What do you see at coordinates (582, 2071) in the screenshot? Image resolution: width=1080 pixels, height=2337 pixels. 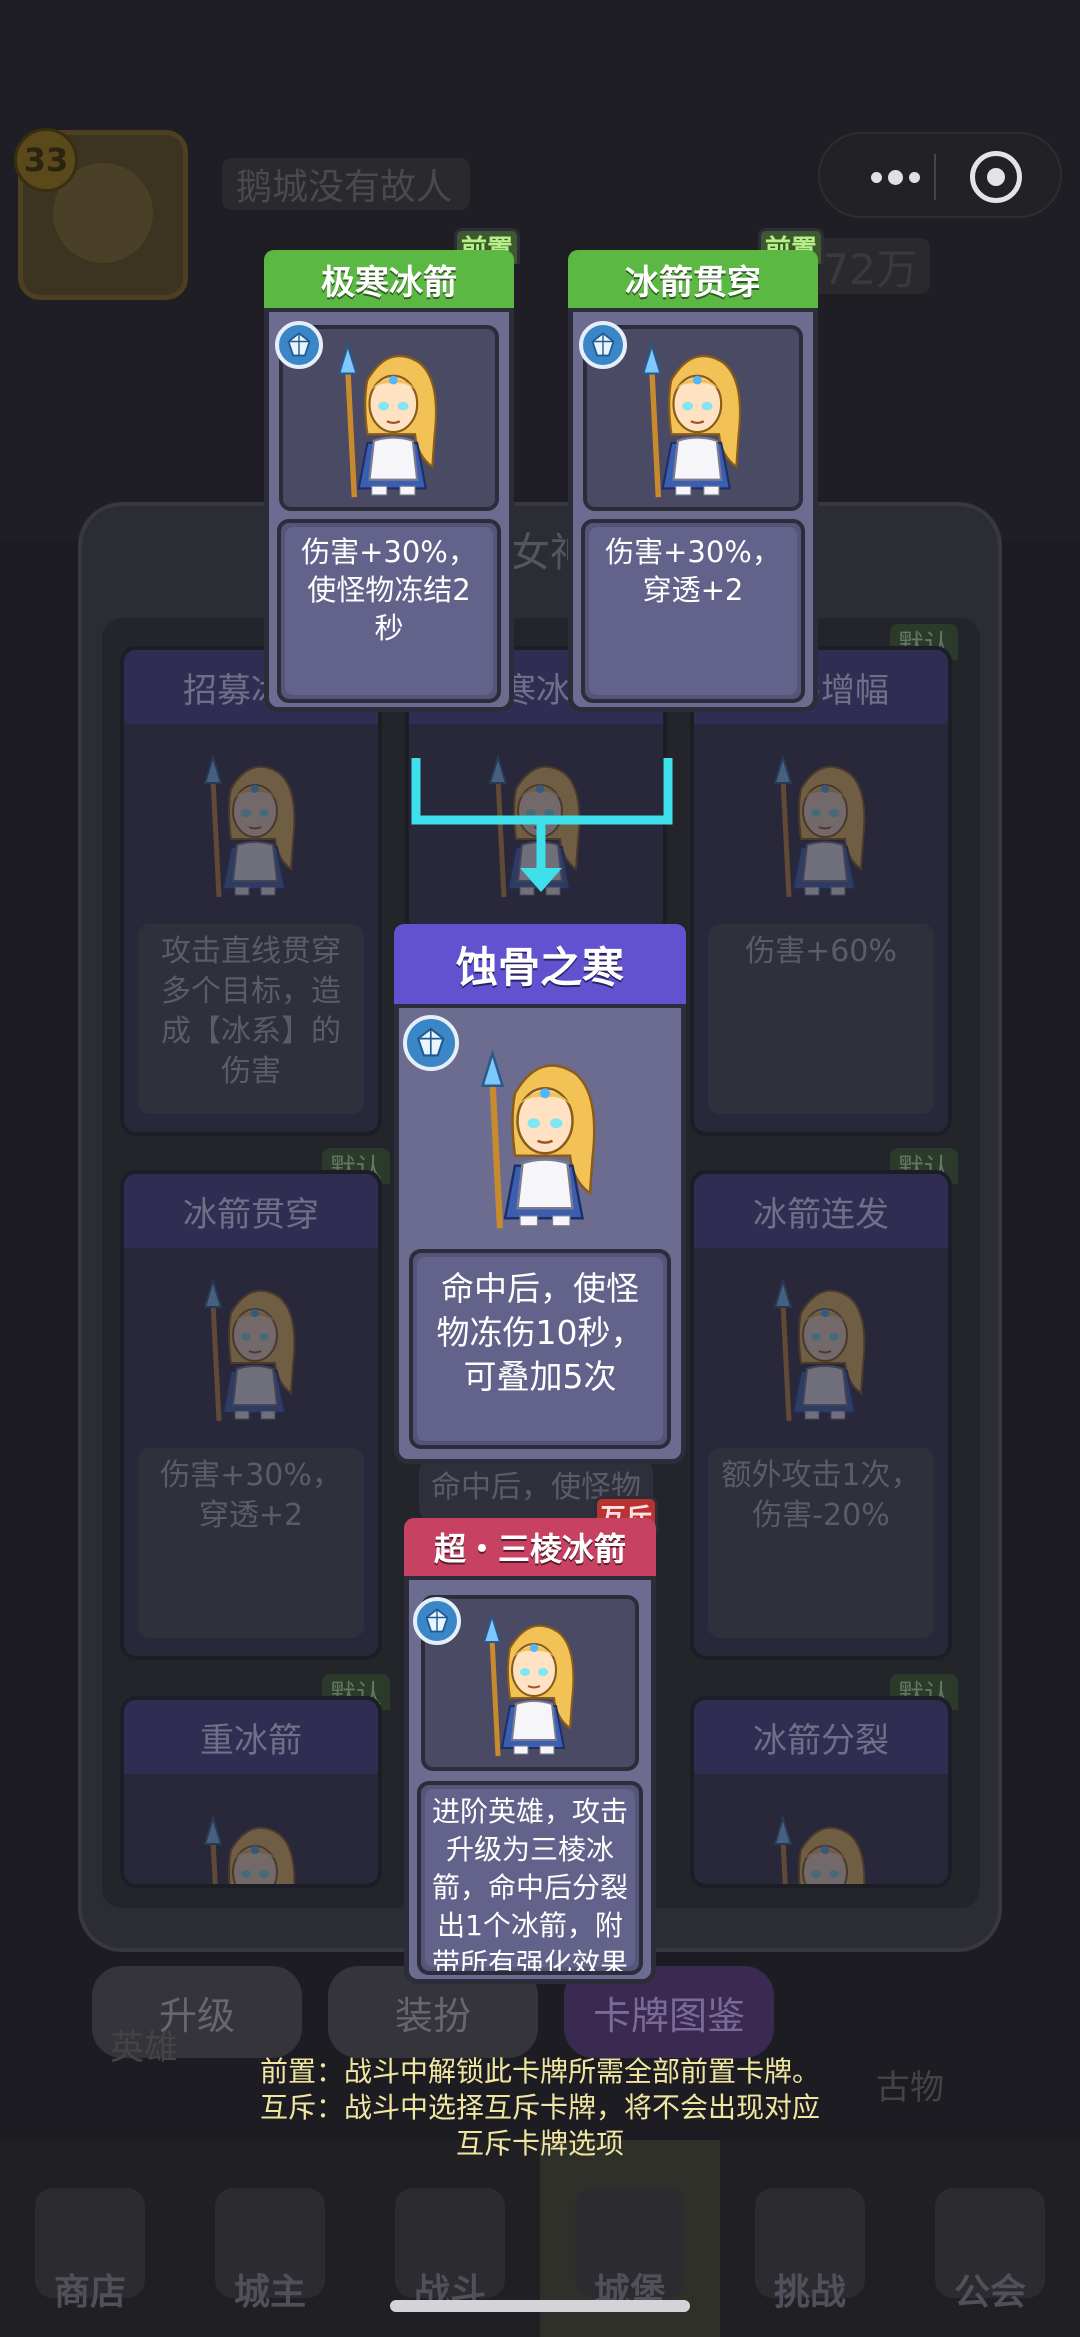 I see `prereq-text: 战斗中解锁此卡牌所需全部前置卡牌。` at bounding box center [582, 2071].